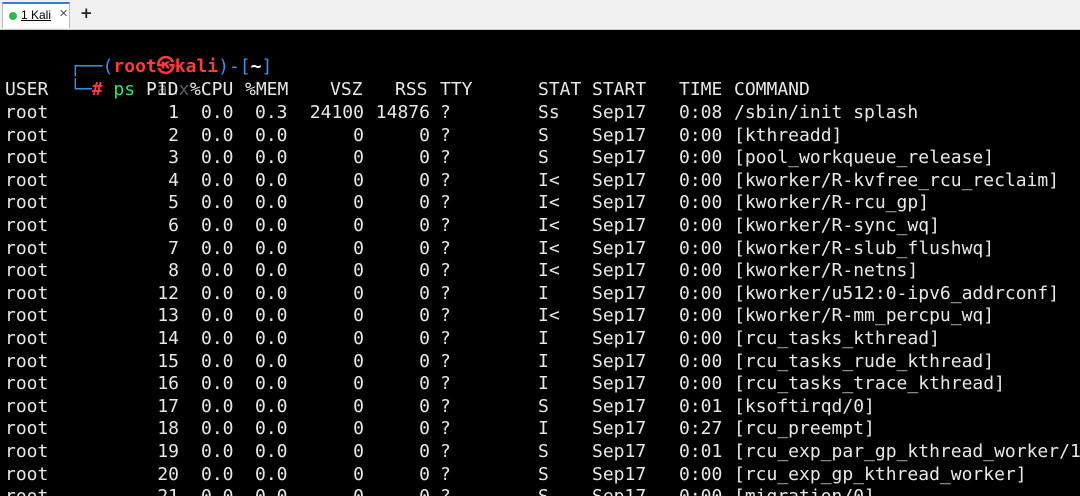  Describe the element at coordinates (788, 135) in the screenshot. I see `cell-command: [kthreadd]` at that location.